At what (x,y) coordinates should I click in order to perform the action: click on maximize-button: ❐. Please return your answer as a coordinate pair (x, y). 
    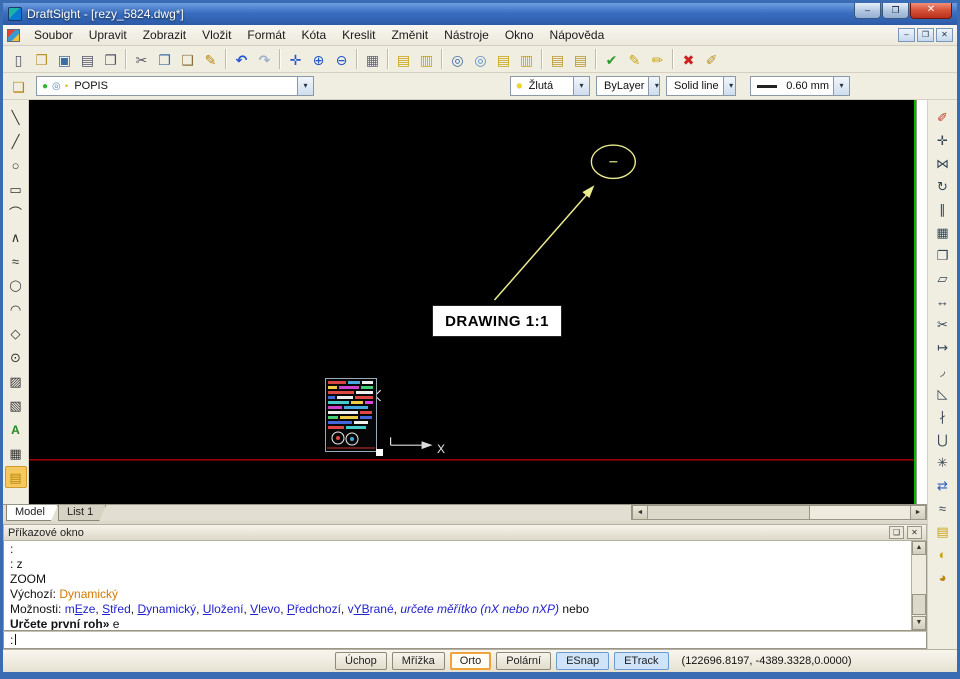
    Looking at the image, I should click on (895, 11).